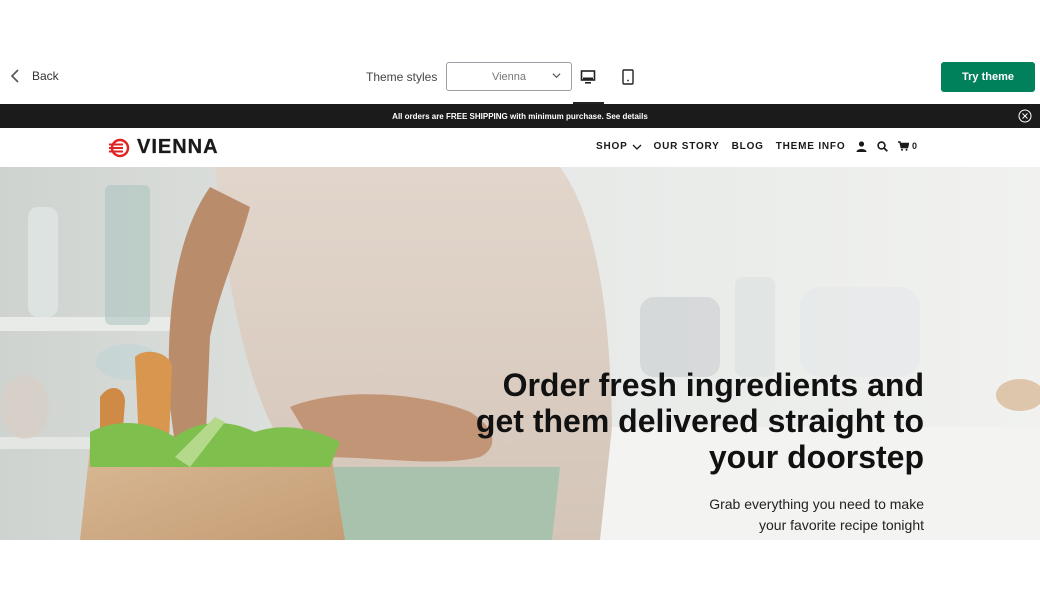  I want to click on theme-style-select: Vienna, so click(509, 76).